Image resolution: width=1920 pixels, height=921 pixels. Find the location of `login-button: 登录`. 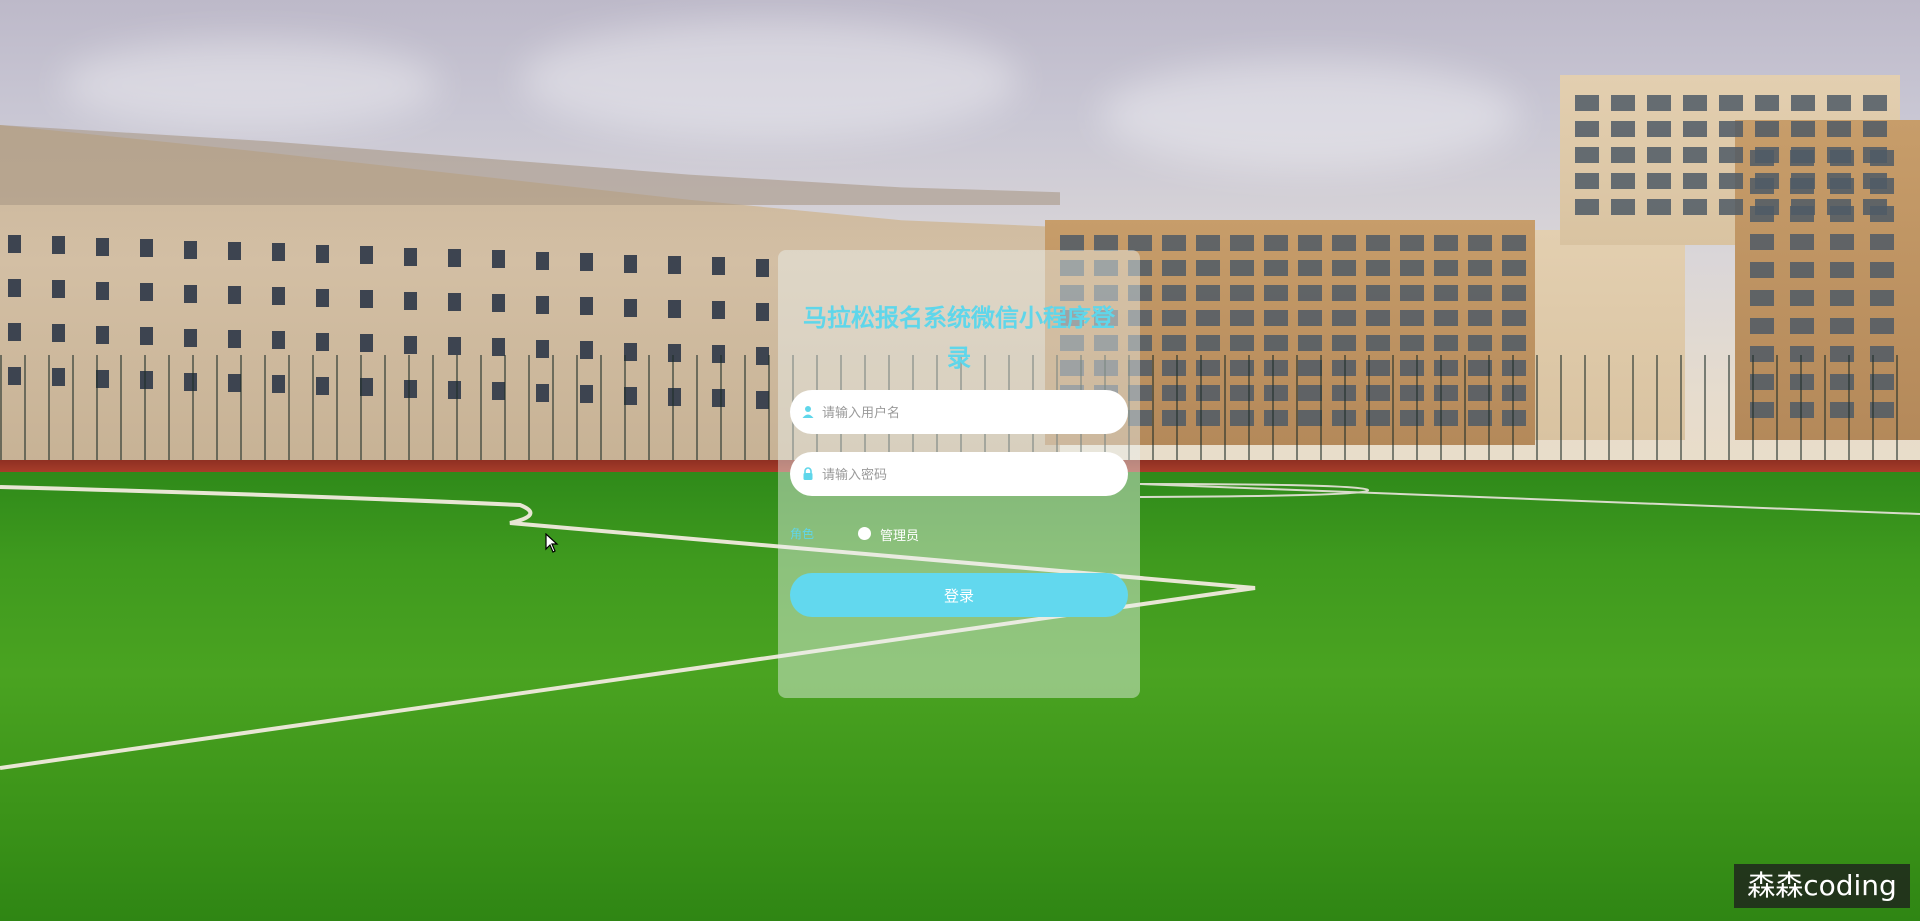

login-button: 登录 is located at coordinates (959, 595).